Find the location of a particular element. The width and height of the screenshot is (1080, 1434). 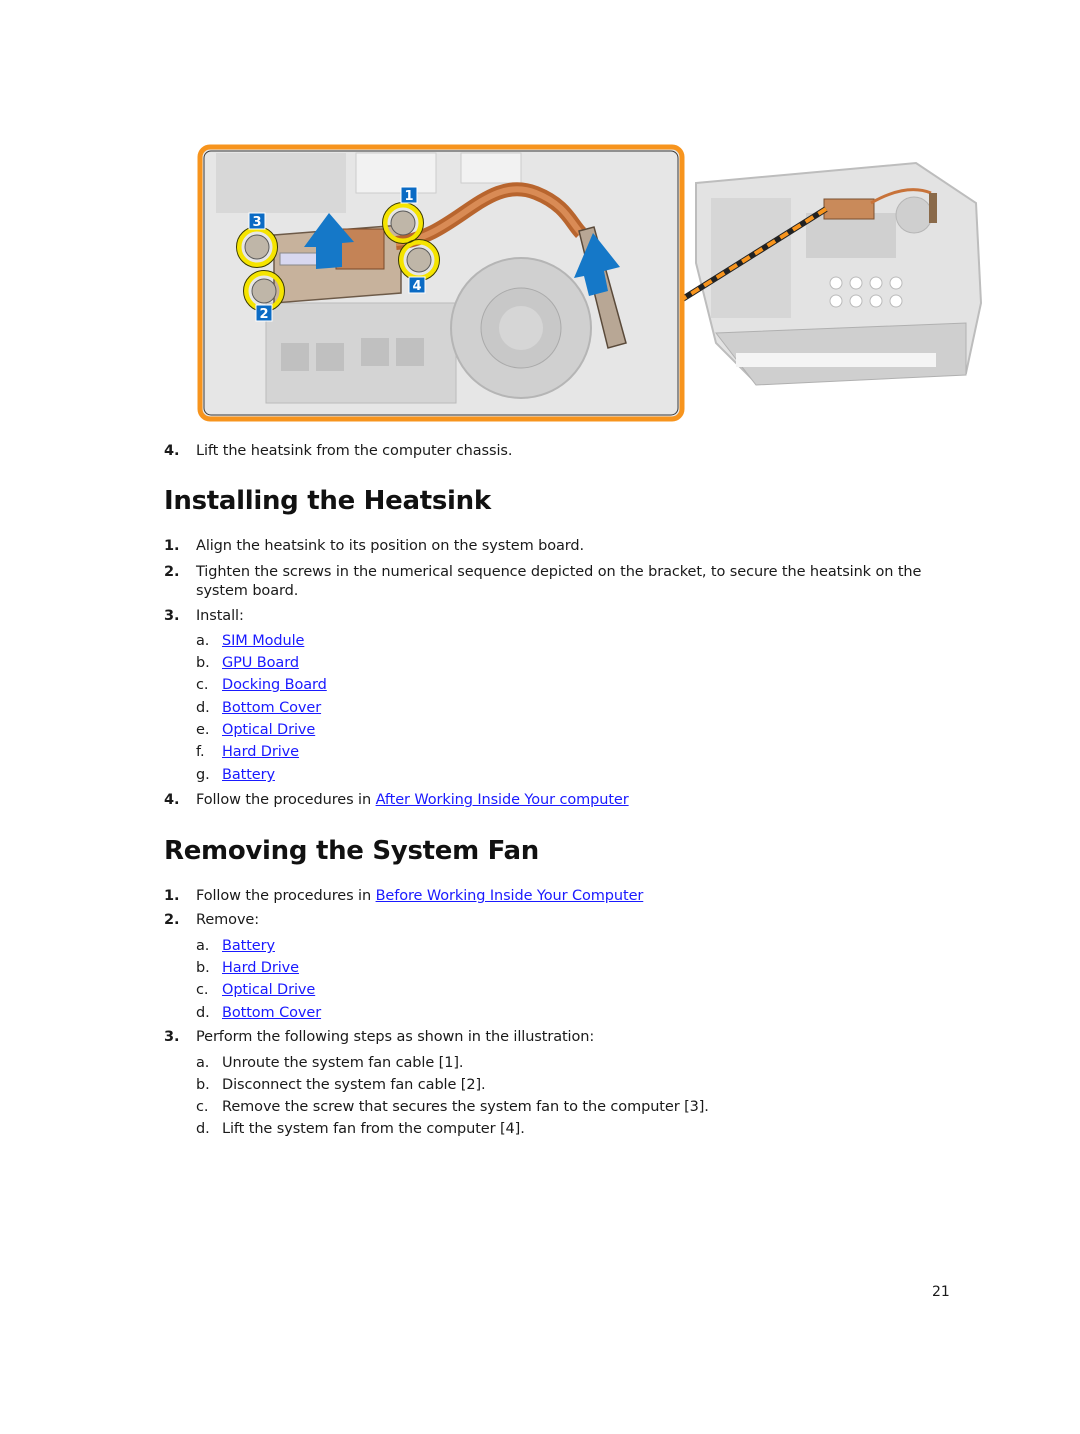

callout-badge-1: 1 is located at coordinates (409, 195).